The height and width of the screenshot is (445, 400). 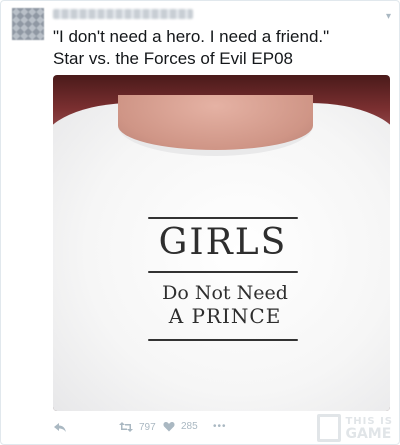 I want to click on retweet-count: 797, so click(x=147, y=427).